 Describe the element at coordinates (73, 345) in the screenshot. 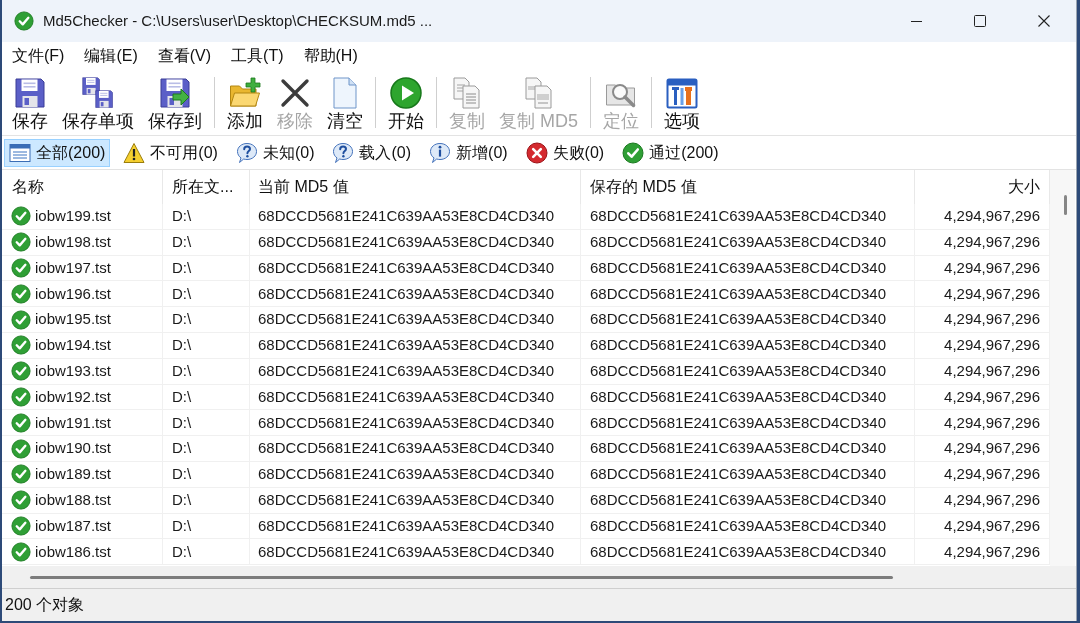

I see `file-name: iobw194.tst` at that location.